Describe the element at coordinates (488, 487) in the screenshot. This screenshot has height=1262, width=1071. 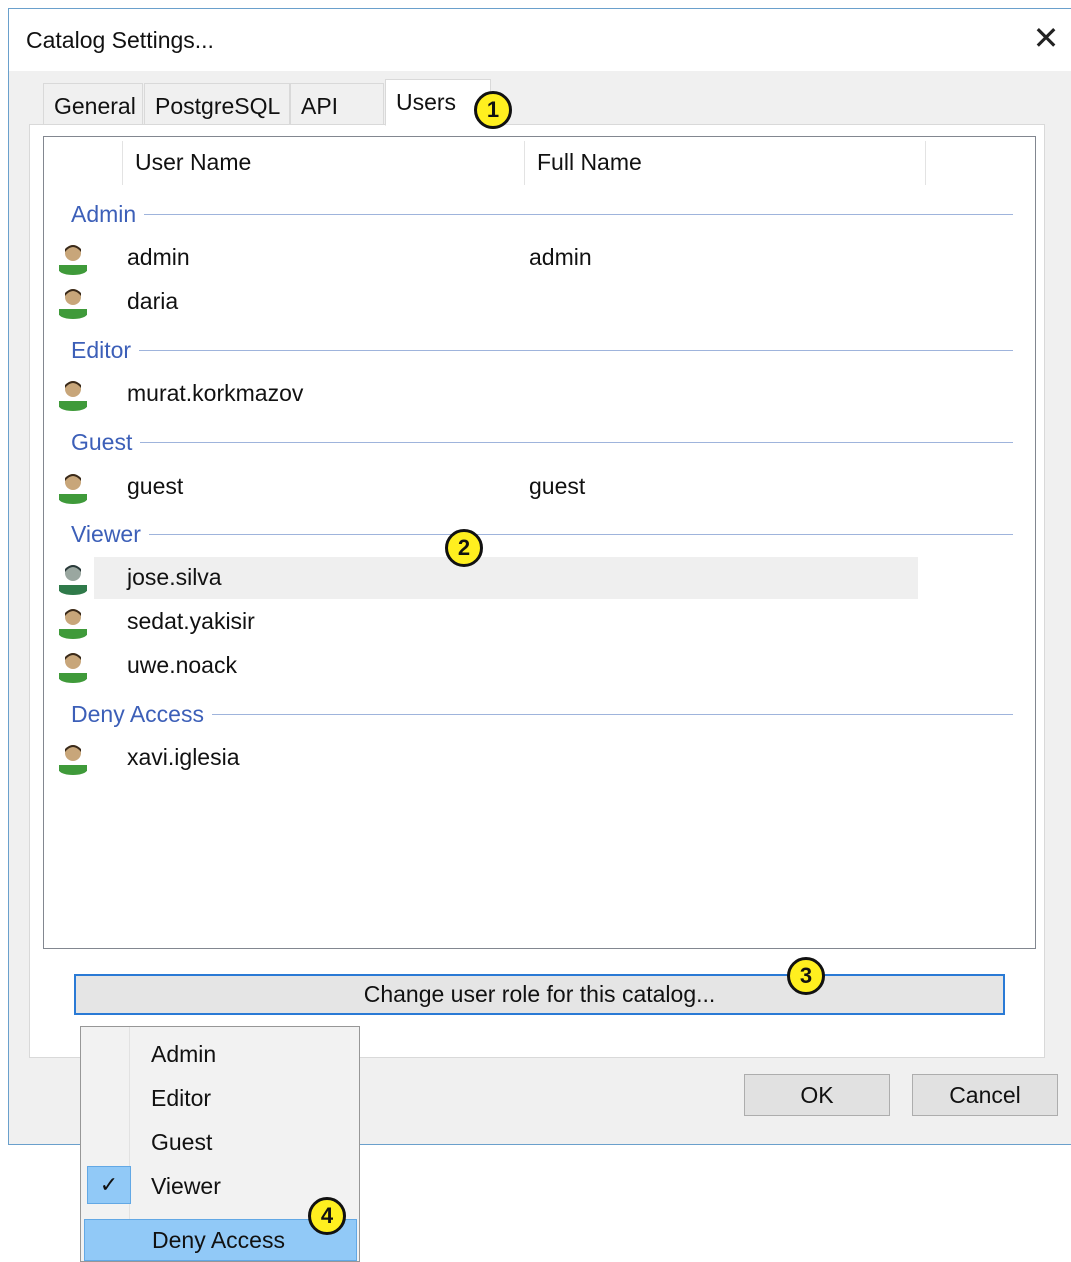
I see `table-row: guest guest` at that location.